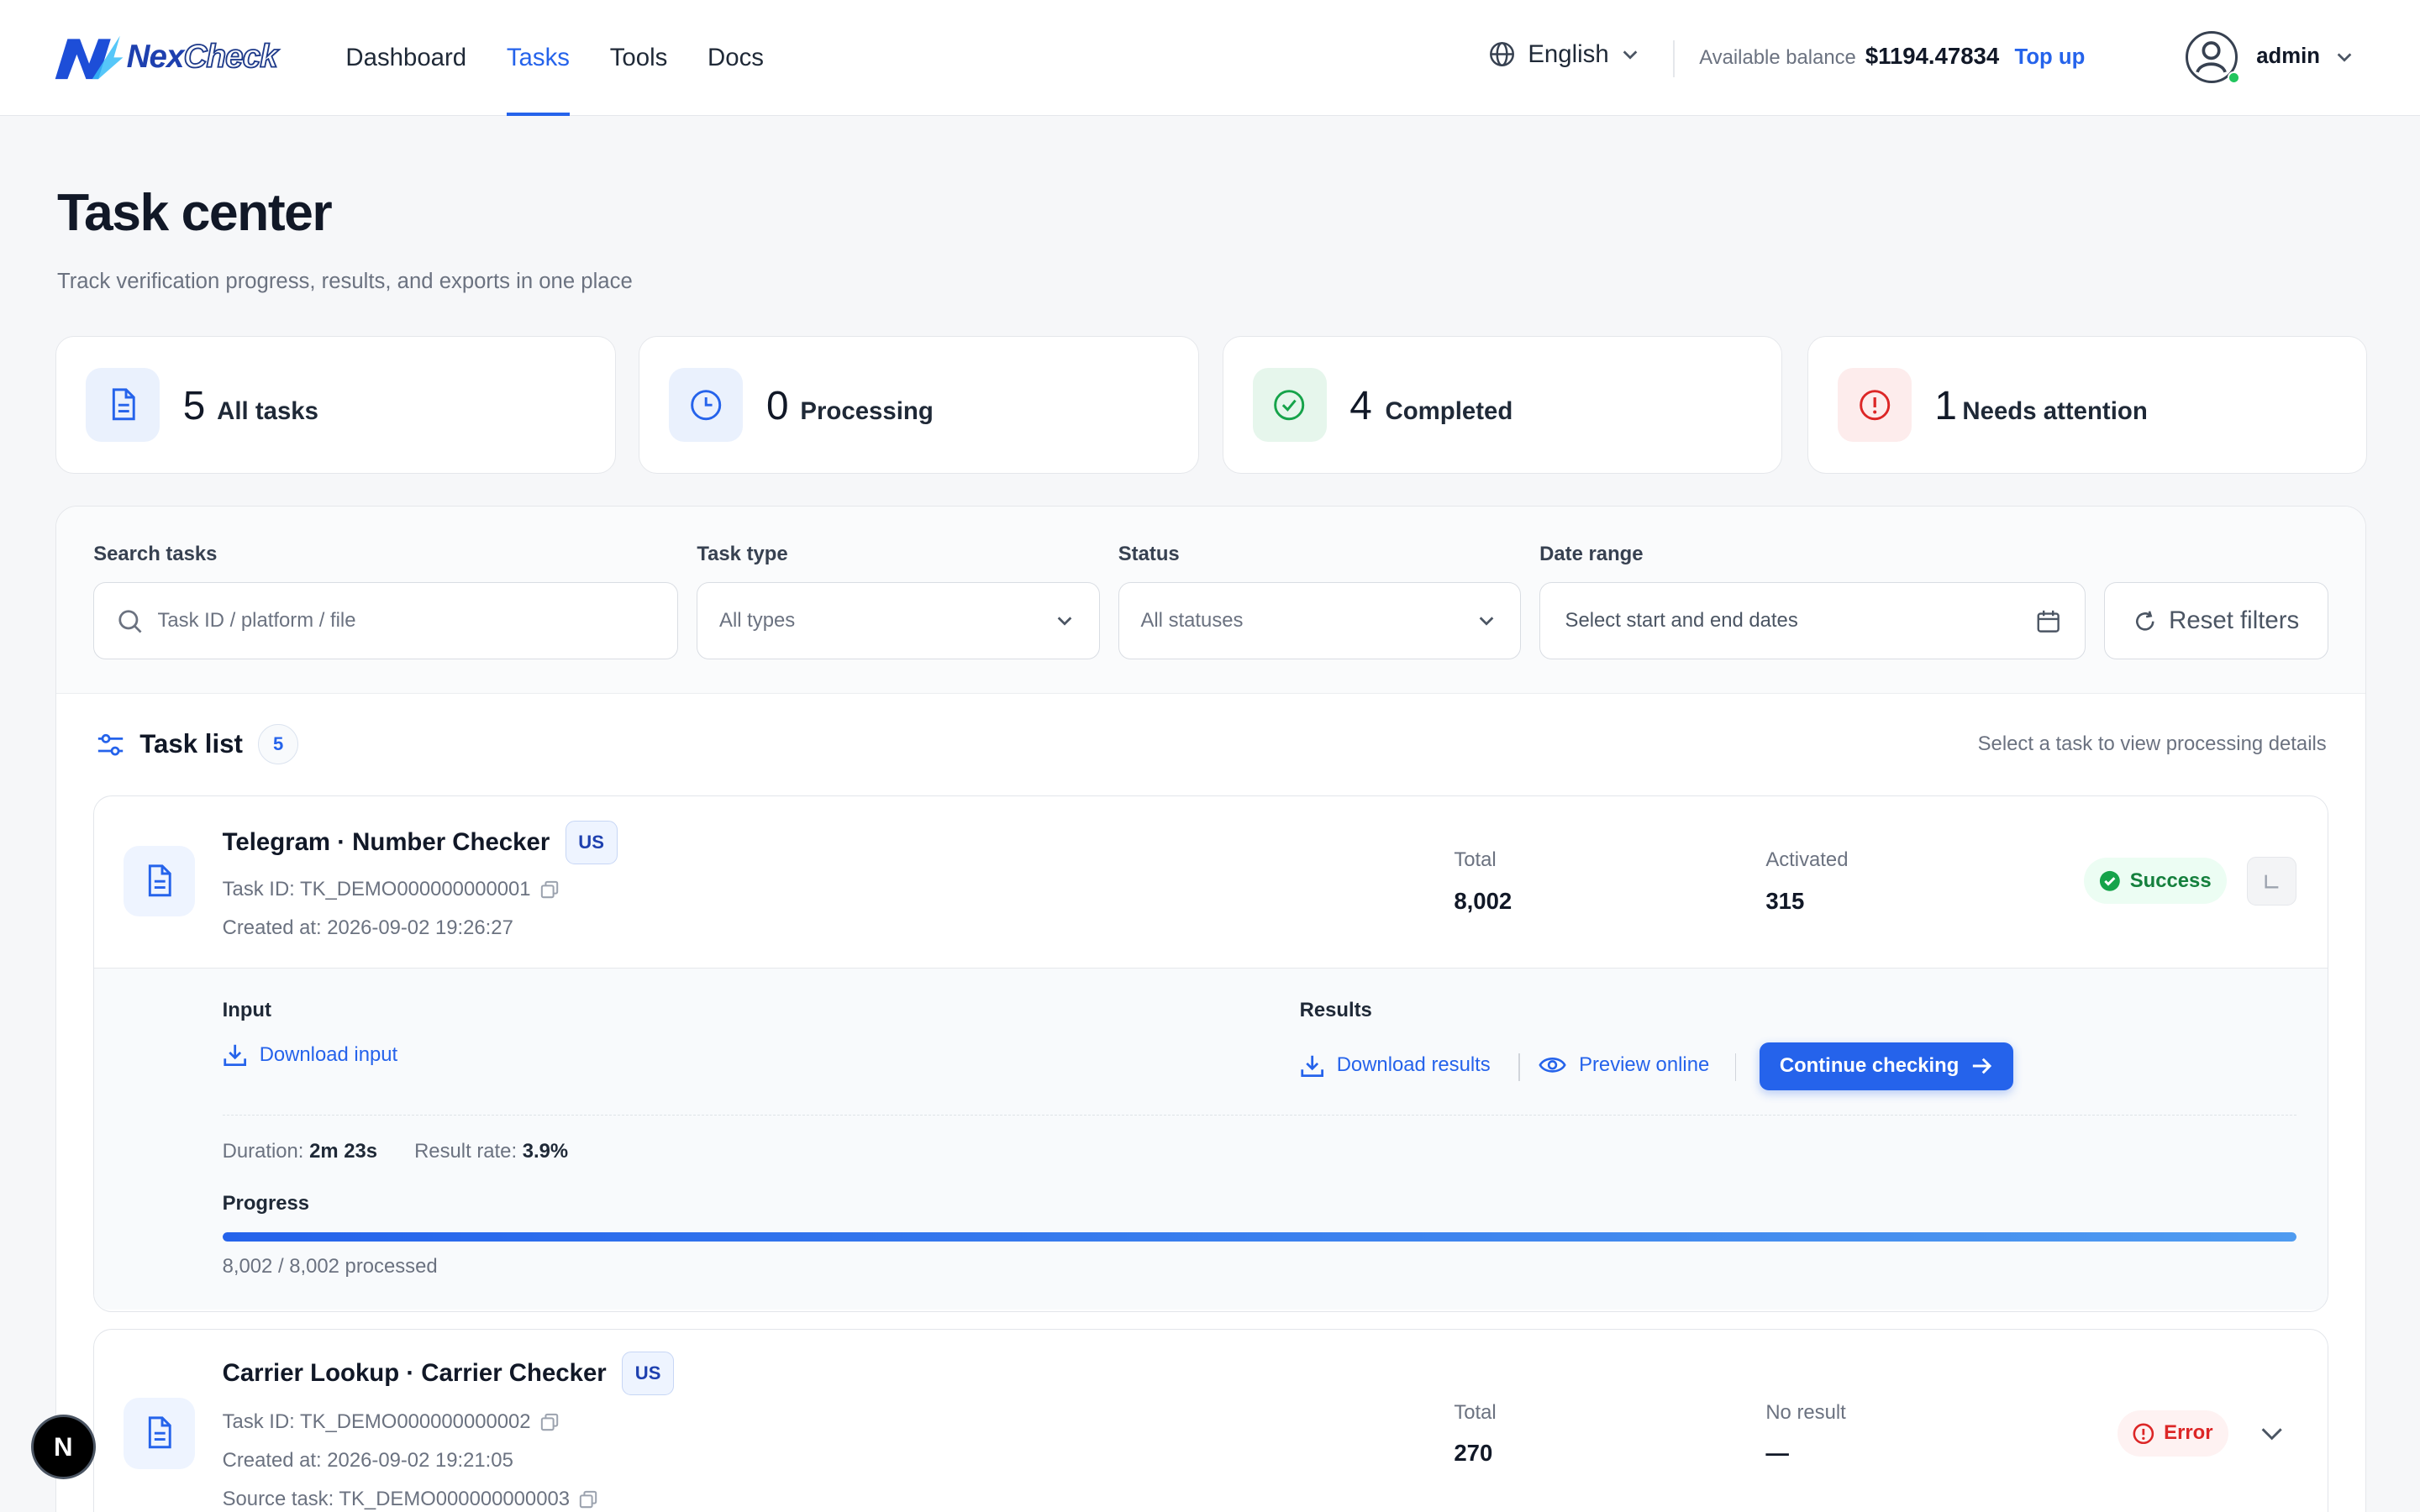 The image size is (2420, 1512). Describe the element at coordinates (1886, 1066) in the screenshot. I see `continue-checking-button: Continue checking` at that location.